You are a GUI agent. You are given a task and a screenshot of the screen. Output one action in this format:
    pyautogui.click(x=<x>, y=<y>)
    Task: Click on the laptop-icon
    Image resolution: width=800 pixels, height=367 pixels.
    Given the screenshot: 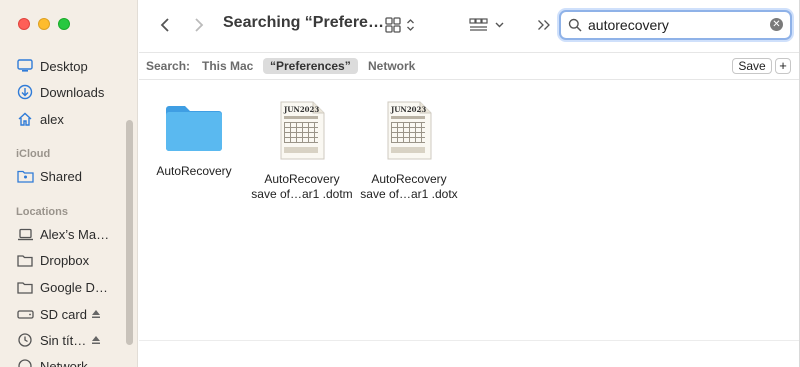 What is the action you would take?
    pyautogui.click(x=25, y=234)
    